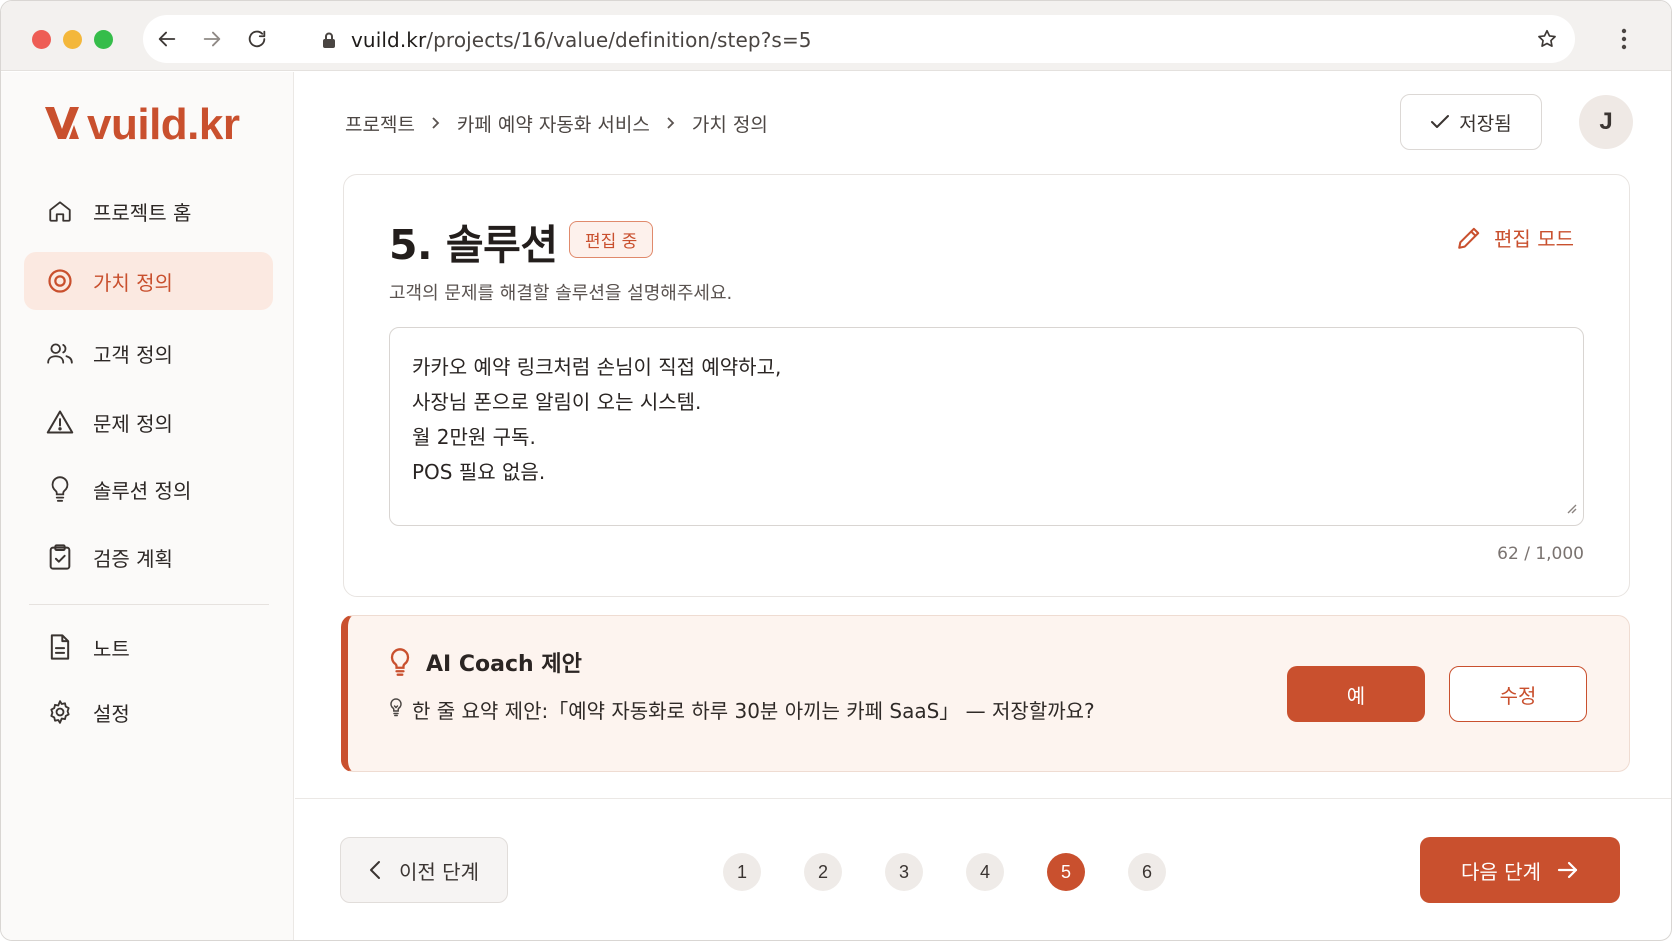  What do you see at coordinates (742, 872) in the screenshot?
I see `step-1: 1` at bounding box center [742, 872].